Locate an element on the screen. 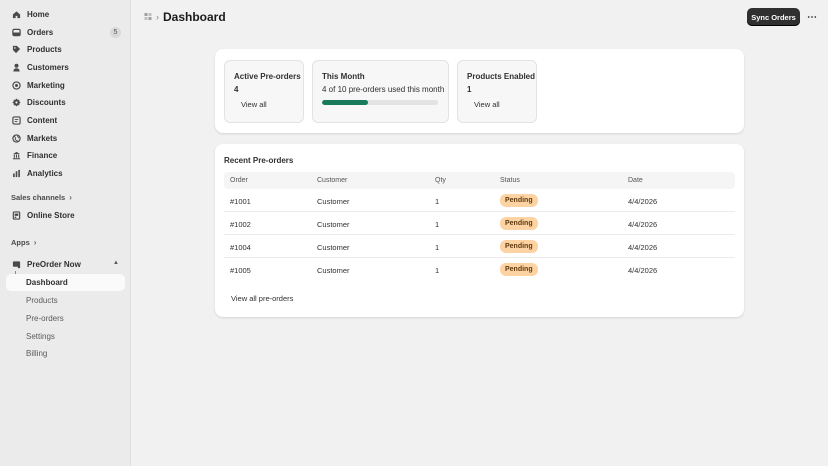 This screenshot has height=466, width=828. sidebar-item-home: Home is located at coordinates (65, 14).